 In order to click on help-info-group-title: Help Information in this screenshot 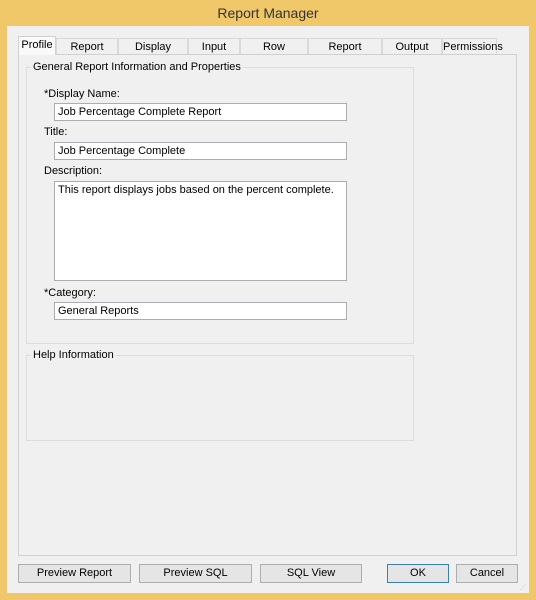, I will do `click(73, 355)`.